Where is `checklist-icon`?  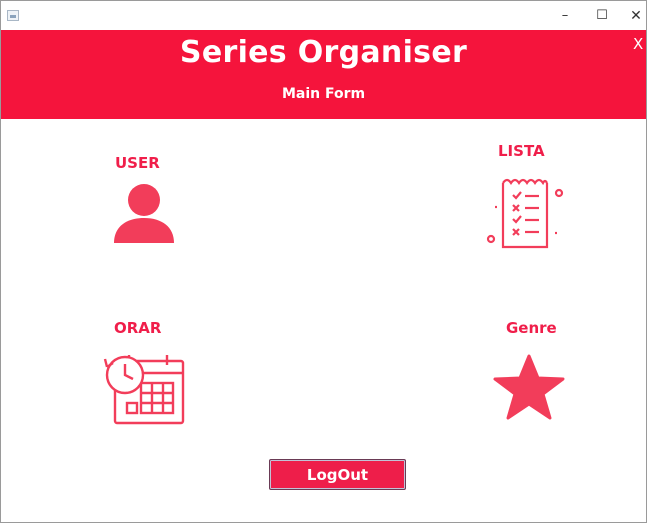 checklist-icon is located at coordinates (526, 215).